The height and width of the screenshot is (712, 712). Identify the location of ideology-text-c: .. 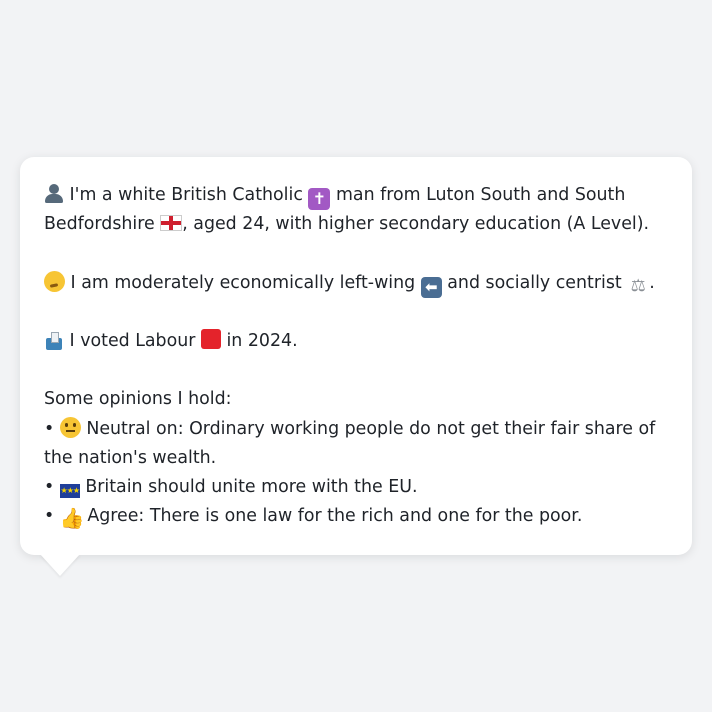
(652, 282).